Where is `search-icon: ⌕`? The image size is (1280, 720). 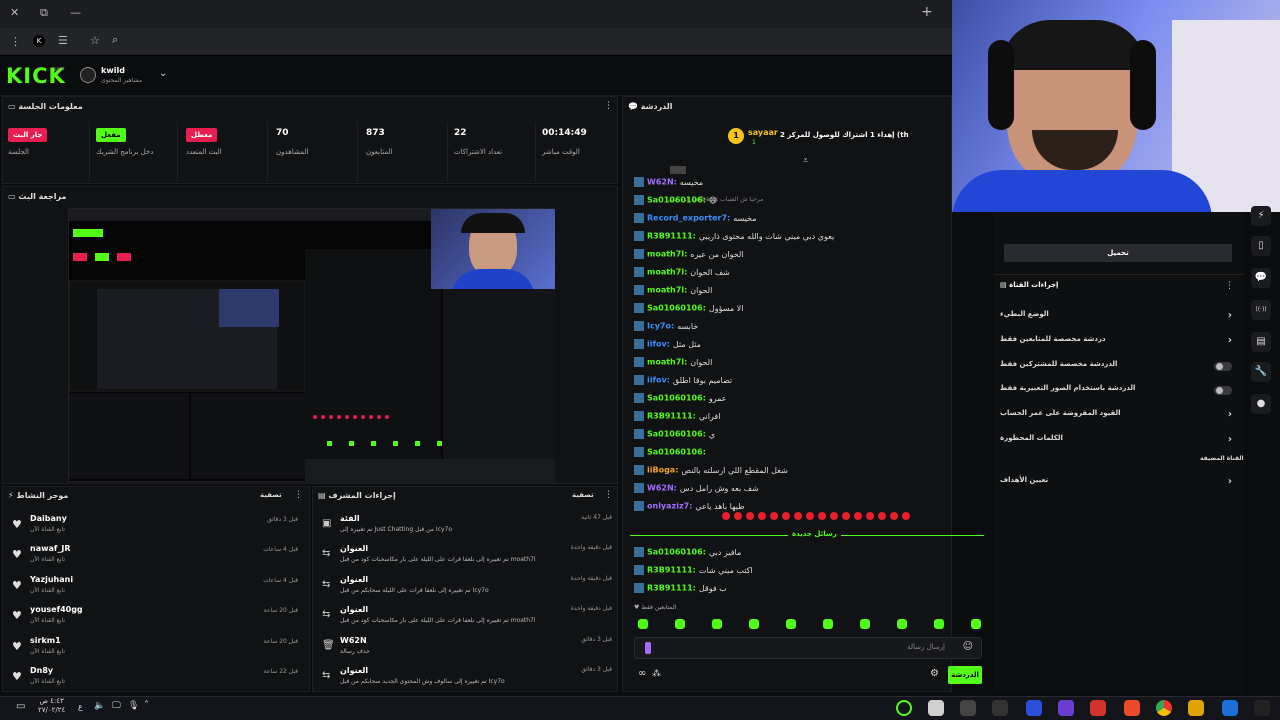 search-icon: ⌕ is located at coordinates (115, 40).